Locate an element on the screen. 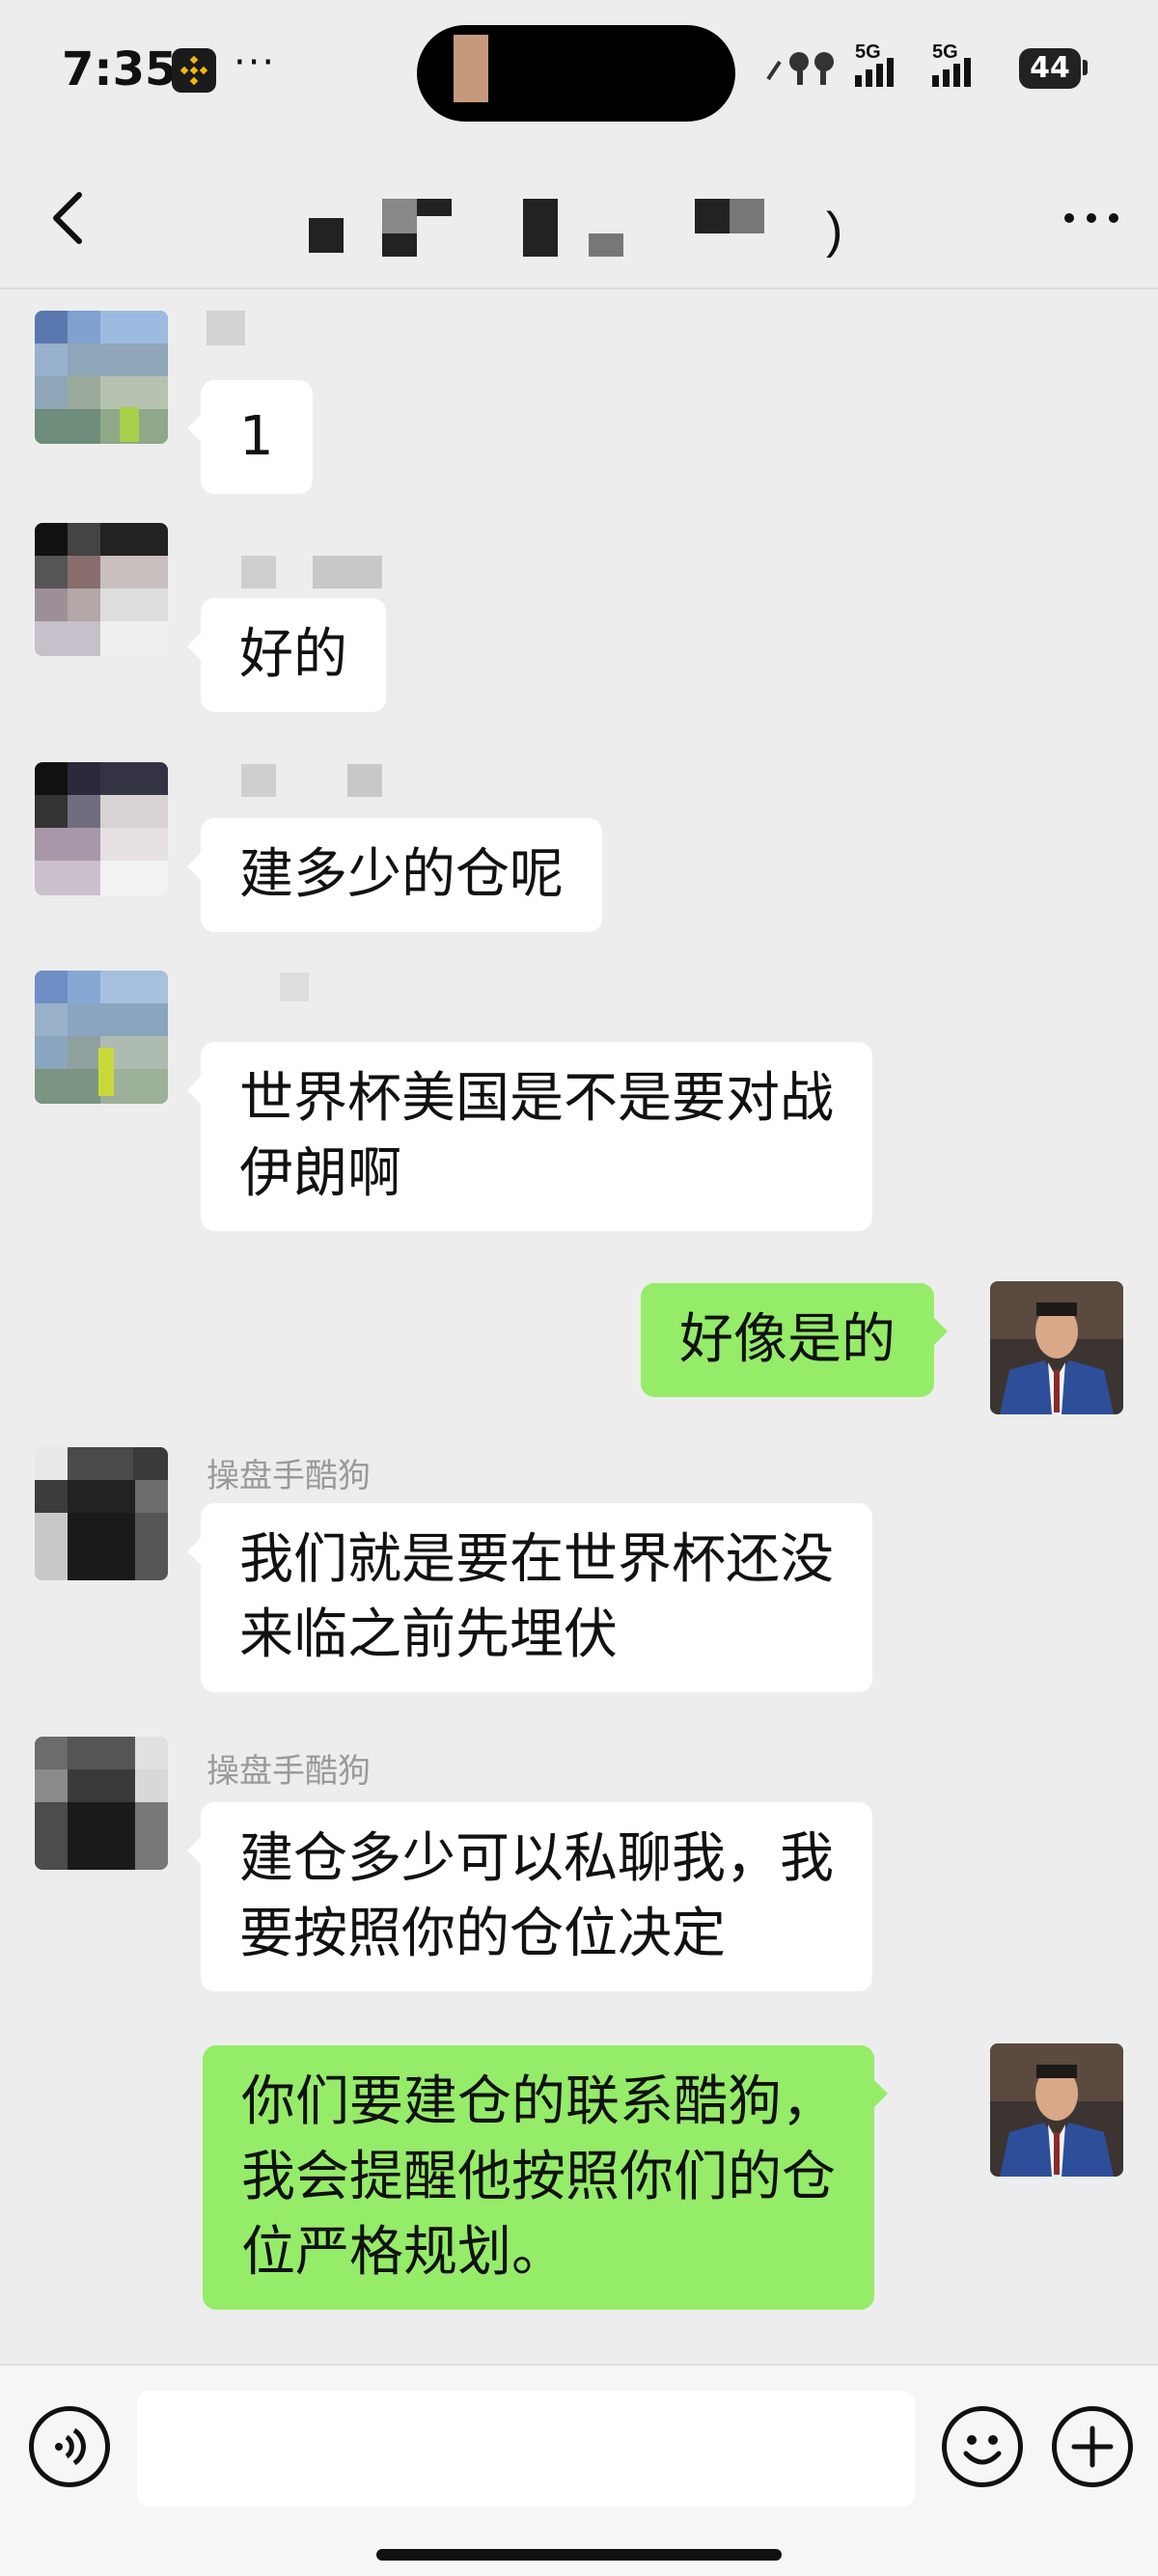 Image resolution: width=1158 pixels, height=2576 pixels. redacted-avatar is located at coordinates (471, 68).